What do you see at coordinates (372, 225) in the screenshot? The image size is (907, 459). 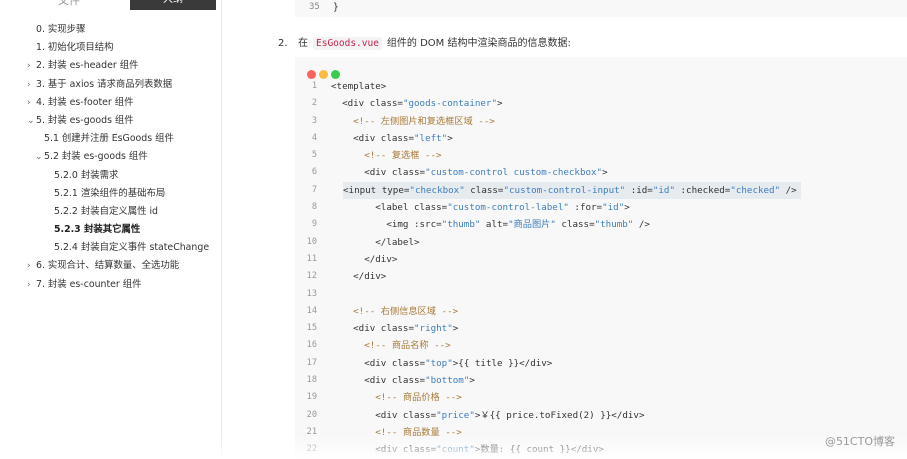 I see `code-token: <img` at bounding box center [372, 225].